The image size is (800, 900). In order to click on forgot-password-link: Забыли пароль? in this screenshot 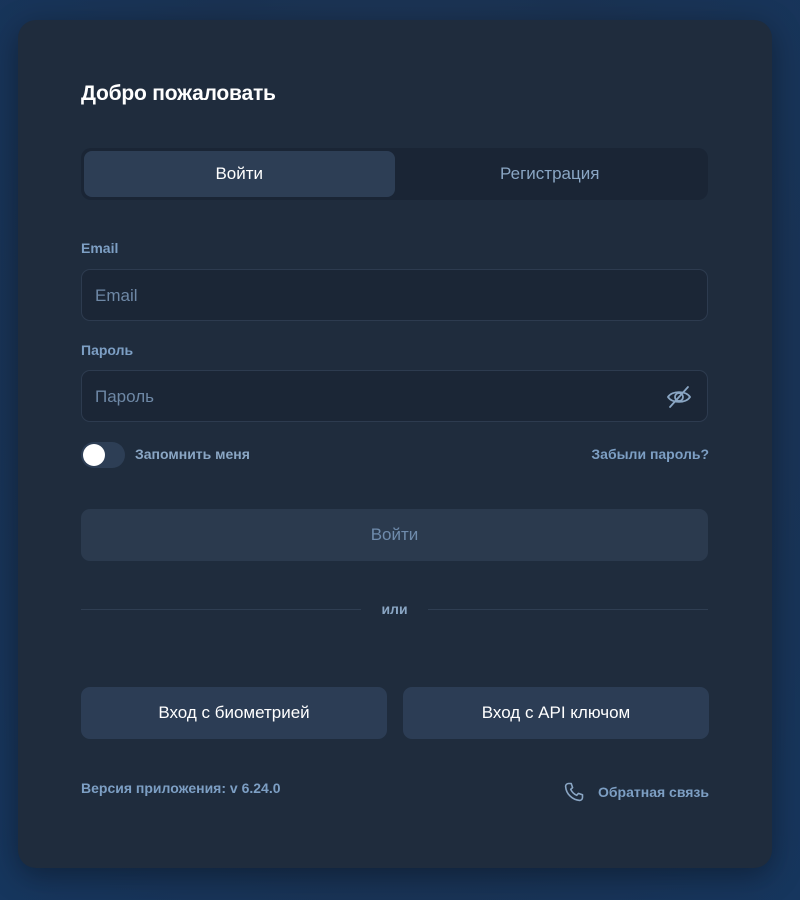, I will do `click(650, 454)`.